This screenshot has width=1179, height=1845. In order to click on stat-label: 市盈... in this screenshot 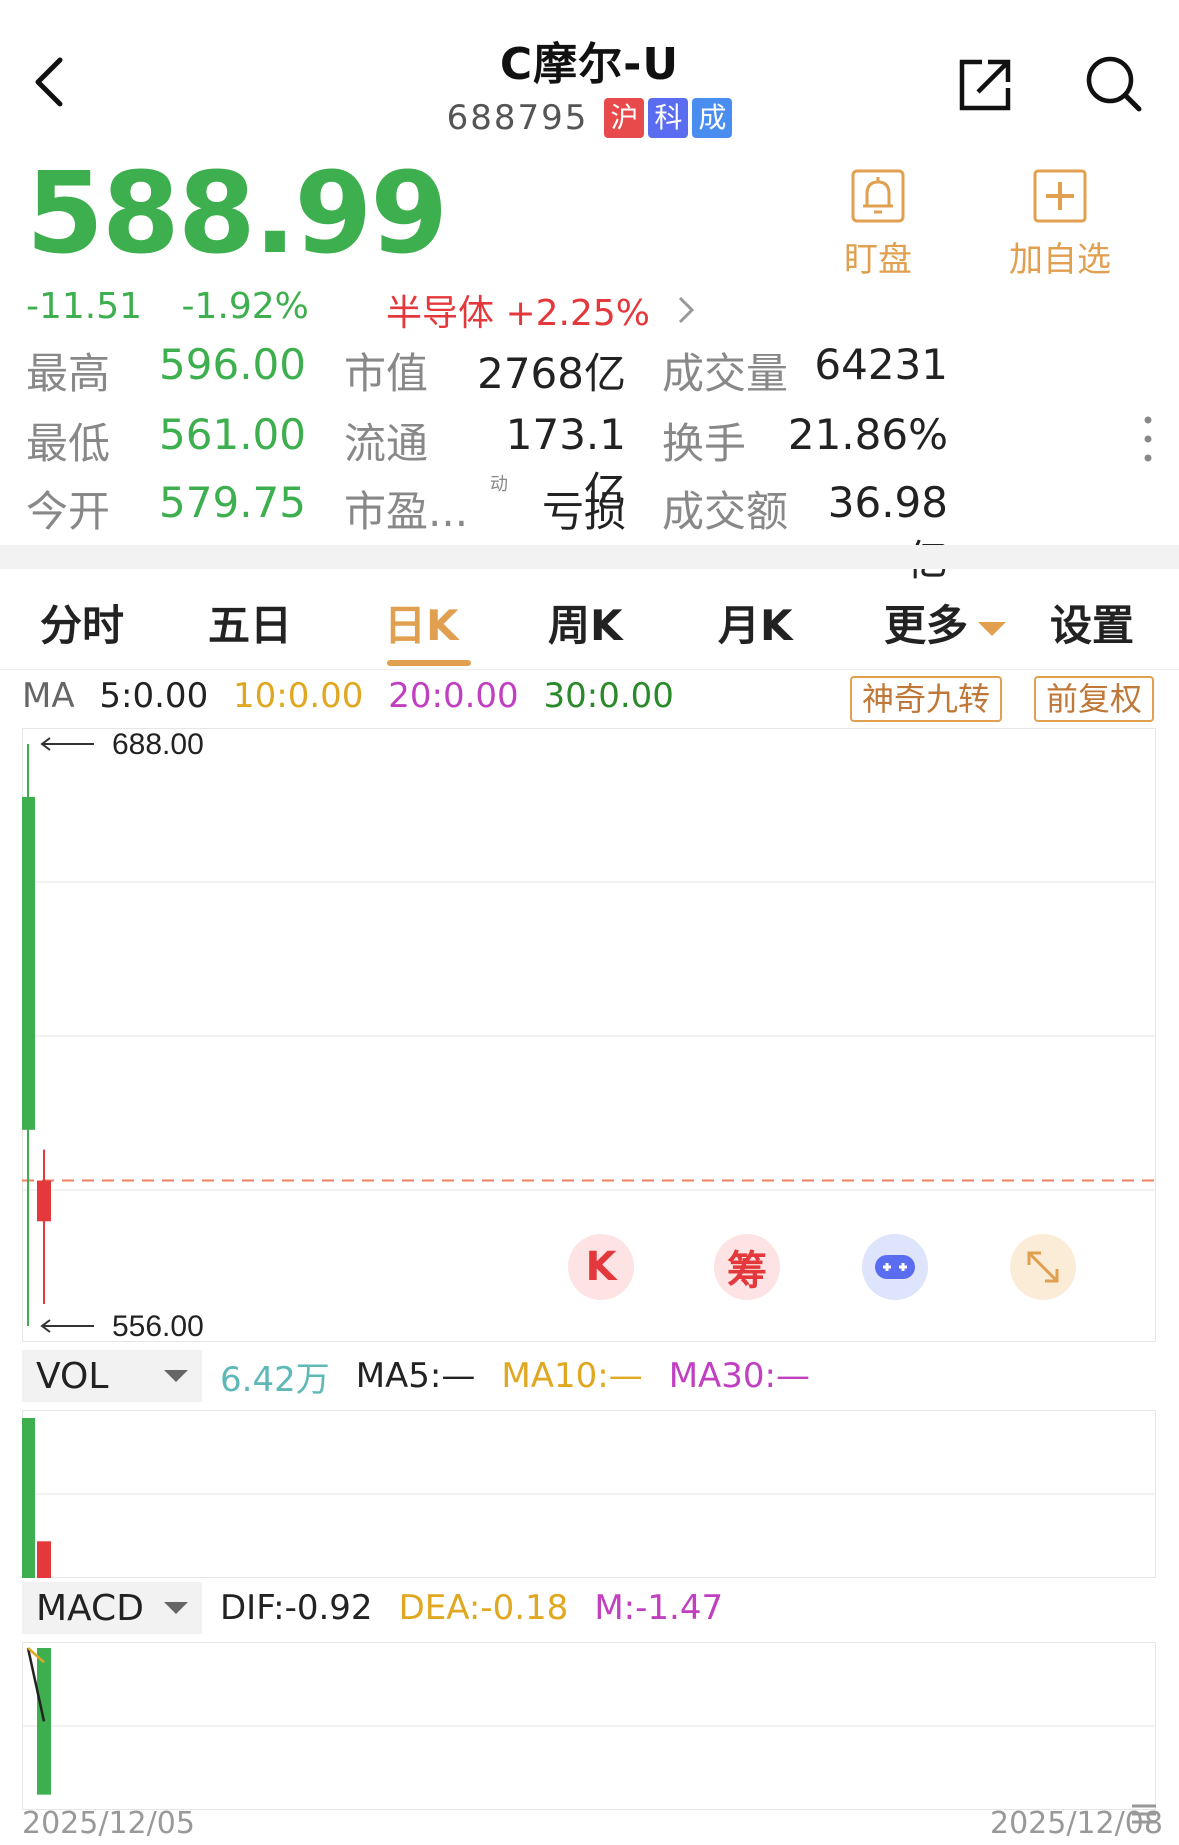, I will do `click(406, 511)`.